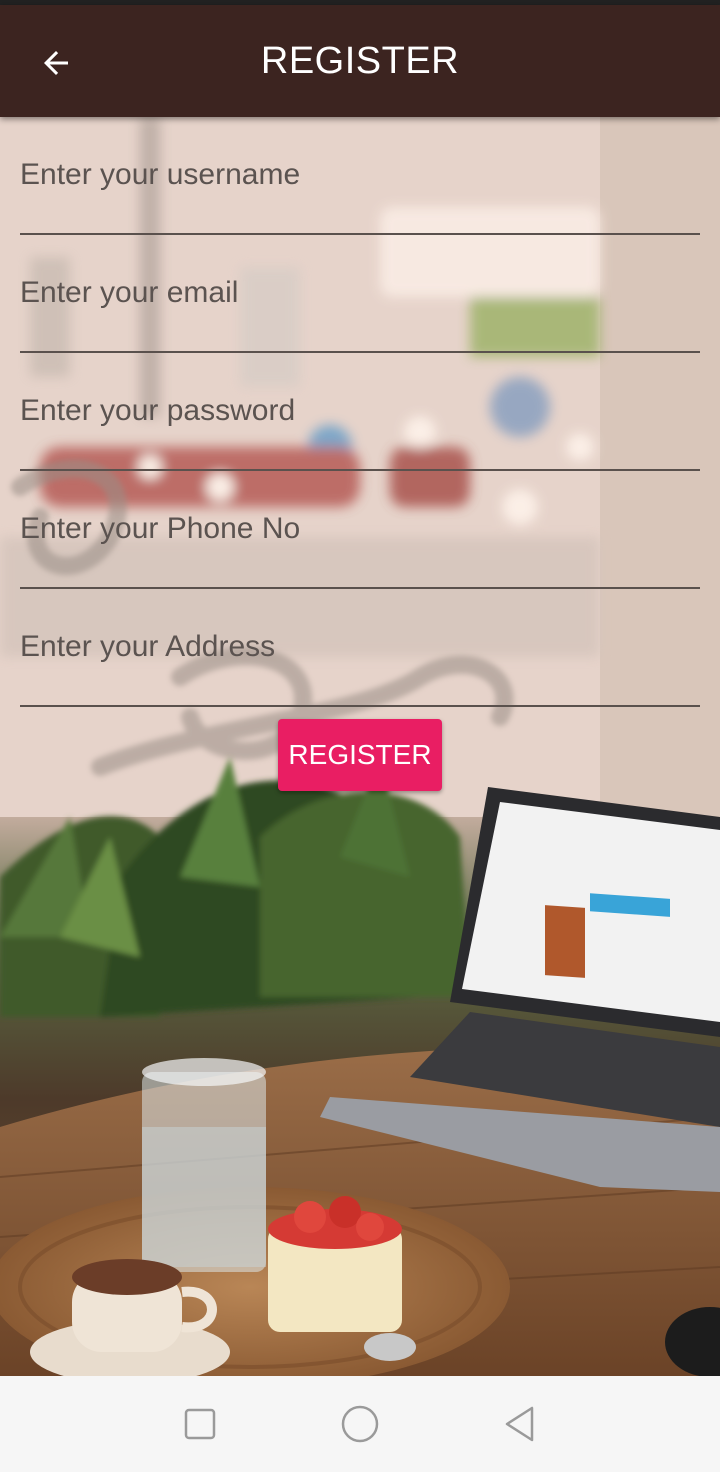 The height and width of the screenshot is (1472, 720). I want to click on username-field-wrapper, so click(360, 176).